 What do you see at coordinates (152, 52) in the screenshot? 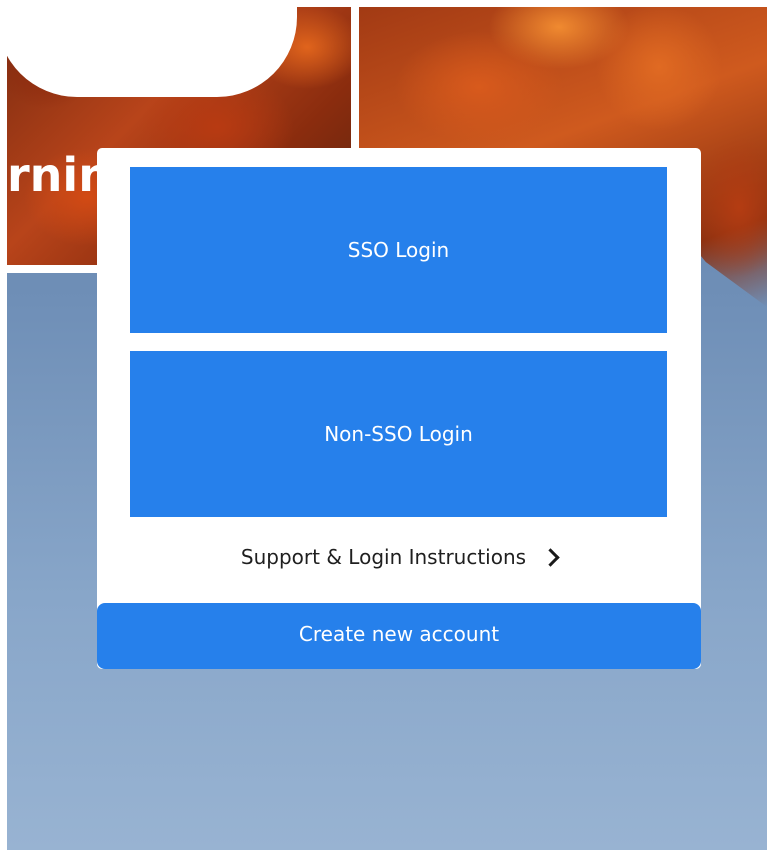
I see `brand-logo-shape` at bounding box center [152, 52].